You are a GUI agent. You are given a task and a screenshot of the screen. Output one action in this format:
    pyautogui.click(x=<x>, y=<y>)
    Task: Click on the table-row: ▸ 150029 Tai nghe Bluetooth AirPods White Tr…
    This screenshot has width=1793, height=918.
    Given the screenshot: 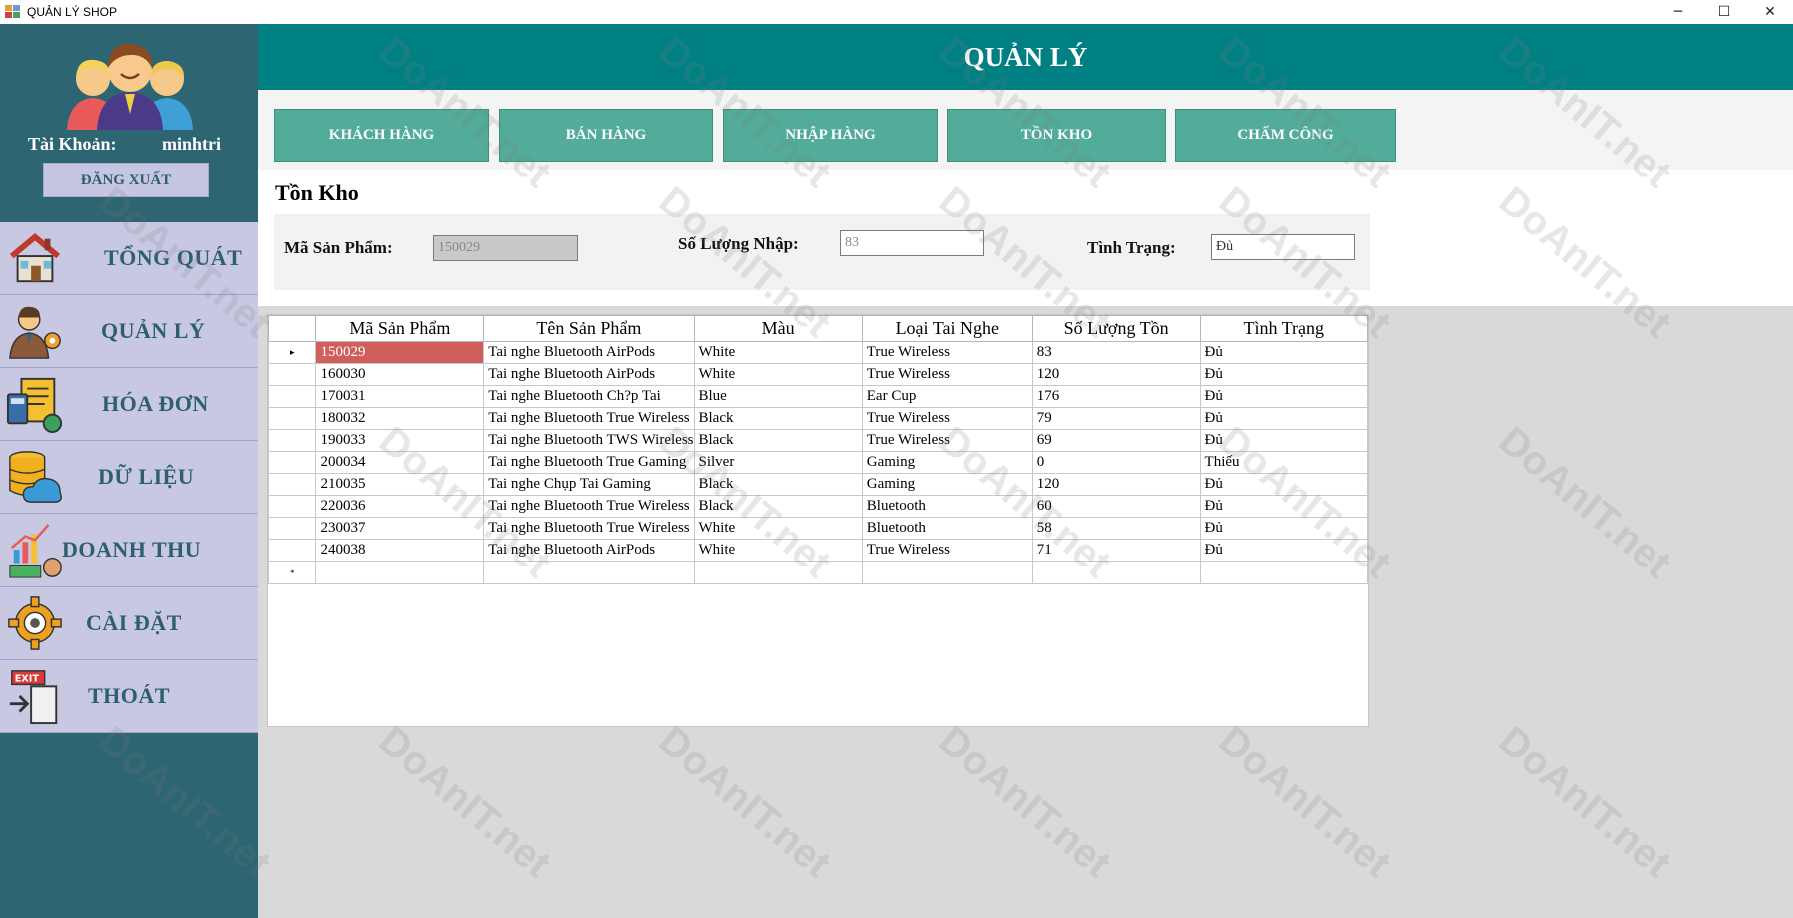 What is the action you would take?
    pyautogui.click(x=818, y=352)
    